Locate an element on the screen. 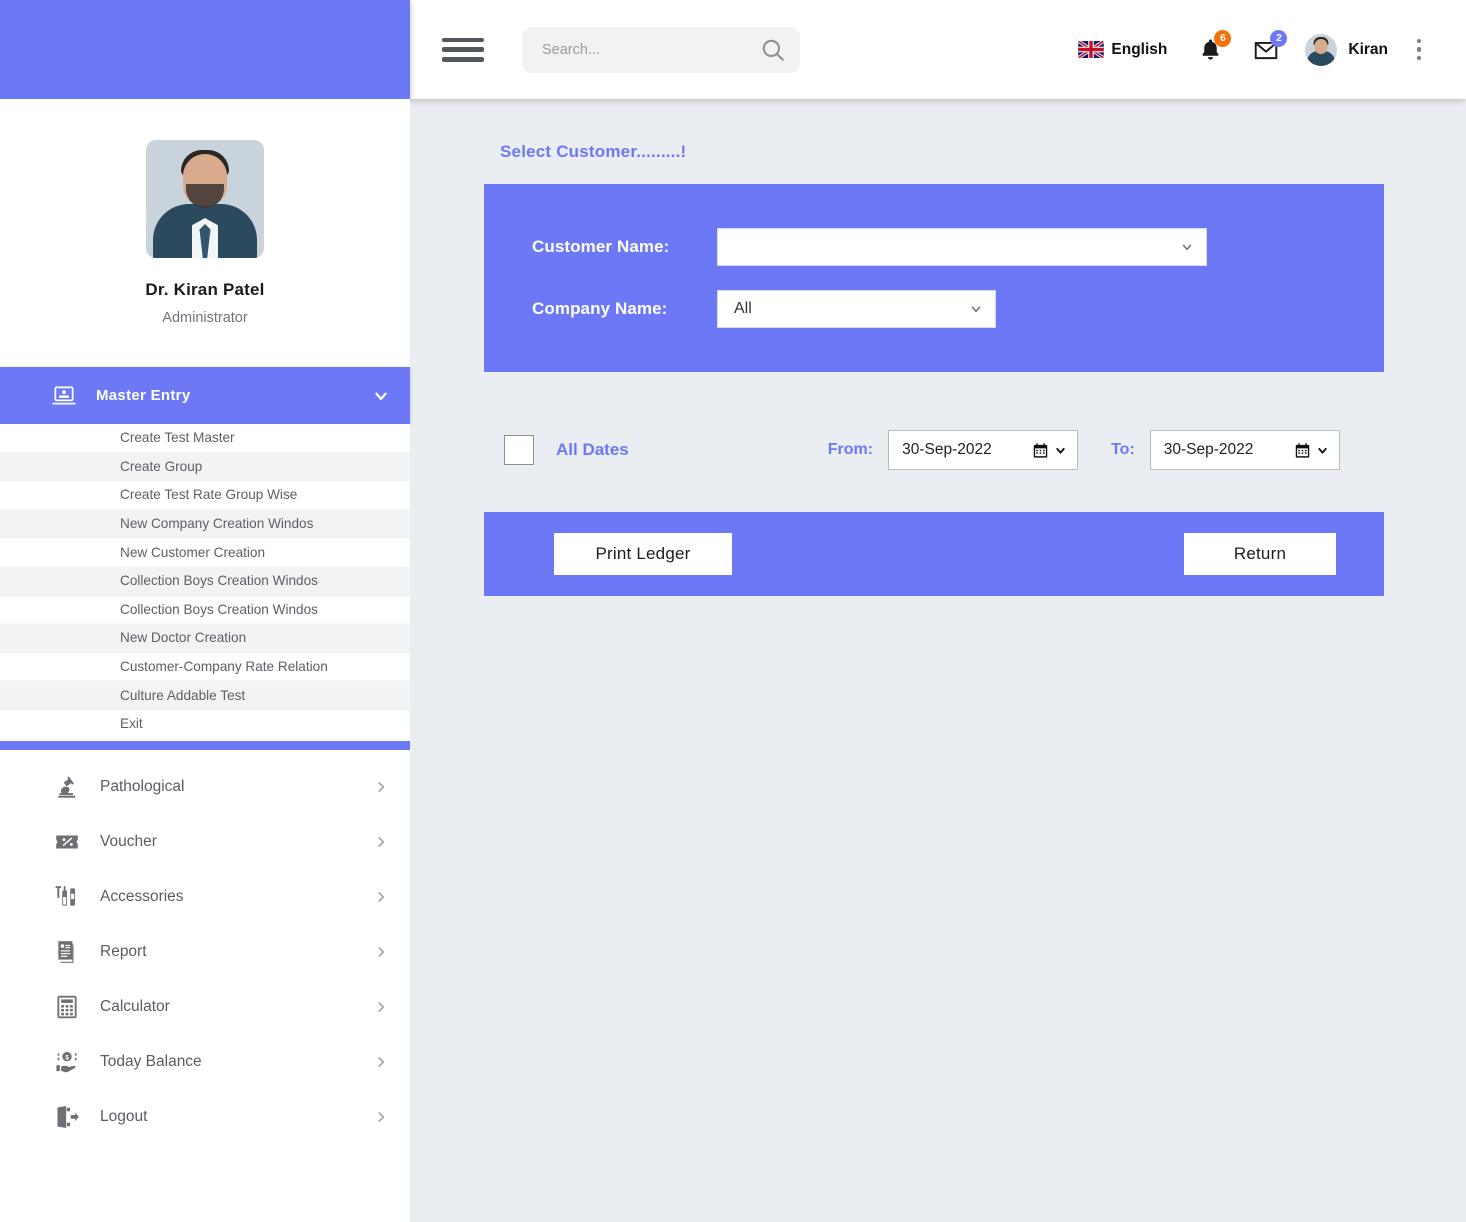  submenu-item-exit: Exit is located at coordinates (205, 724).